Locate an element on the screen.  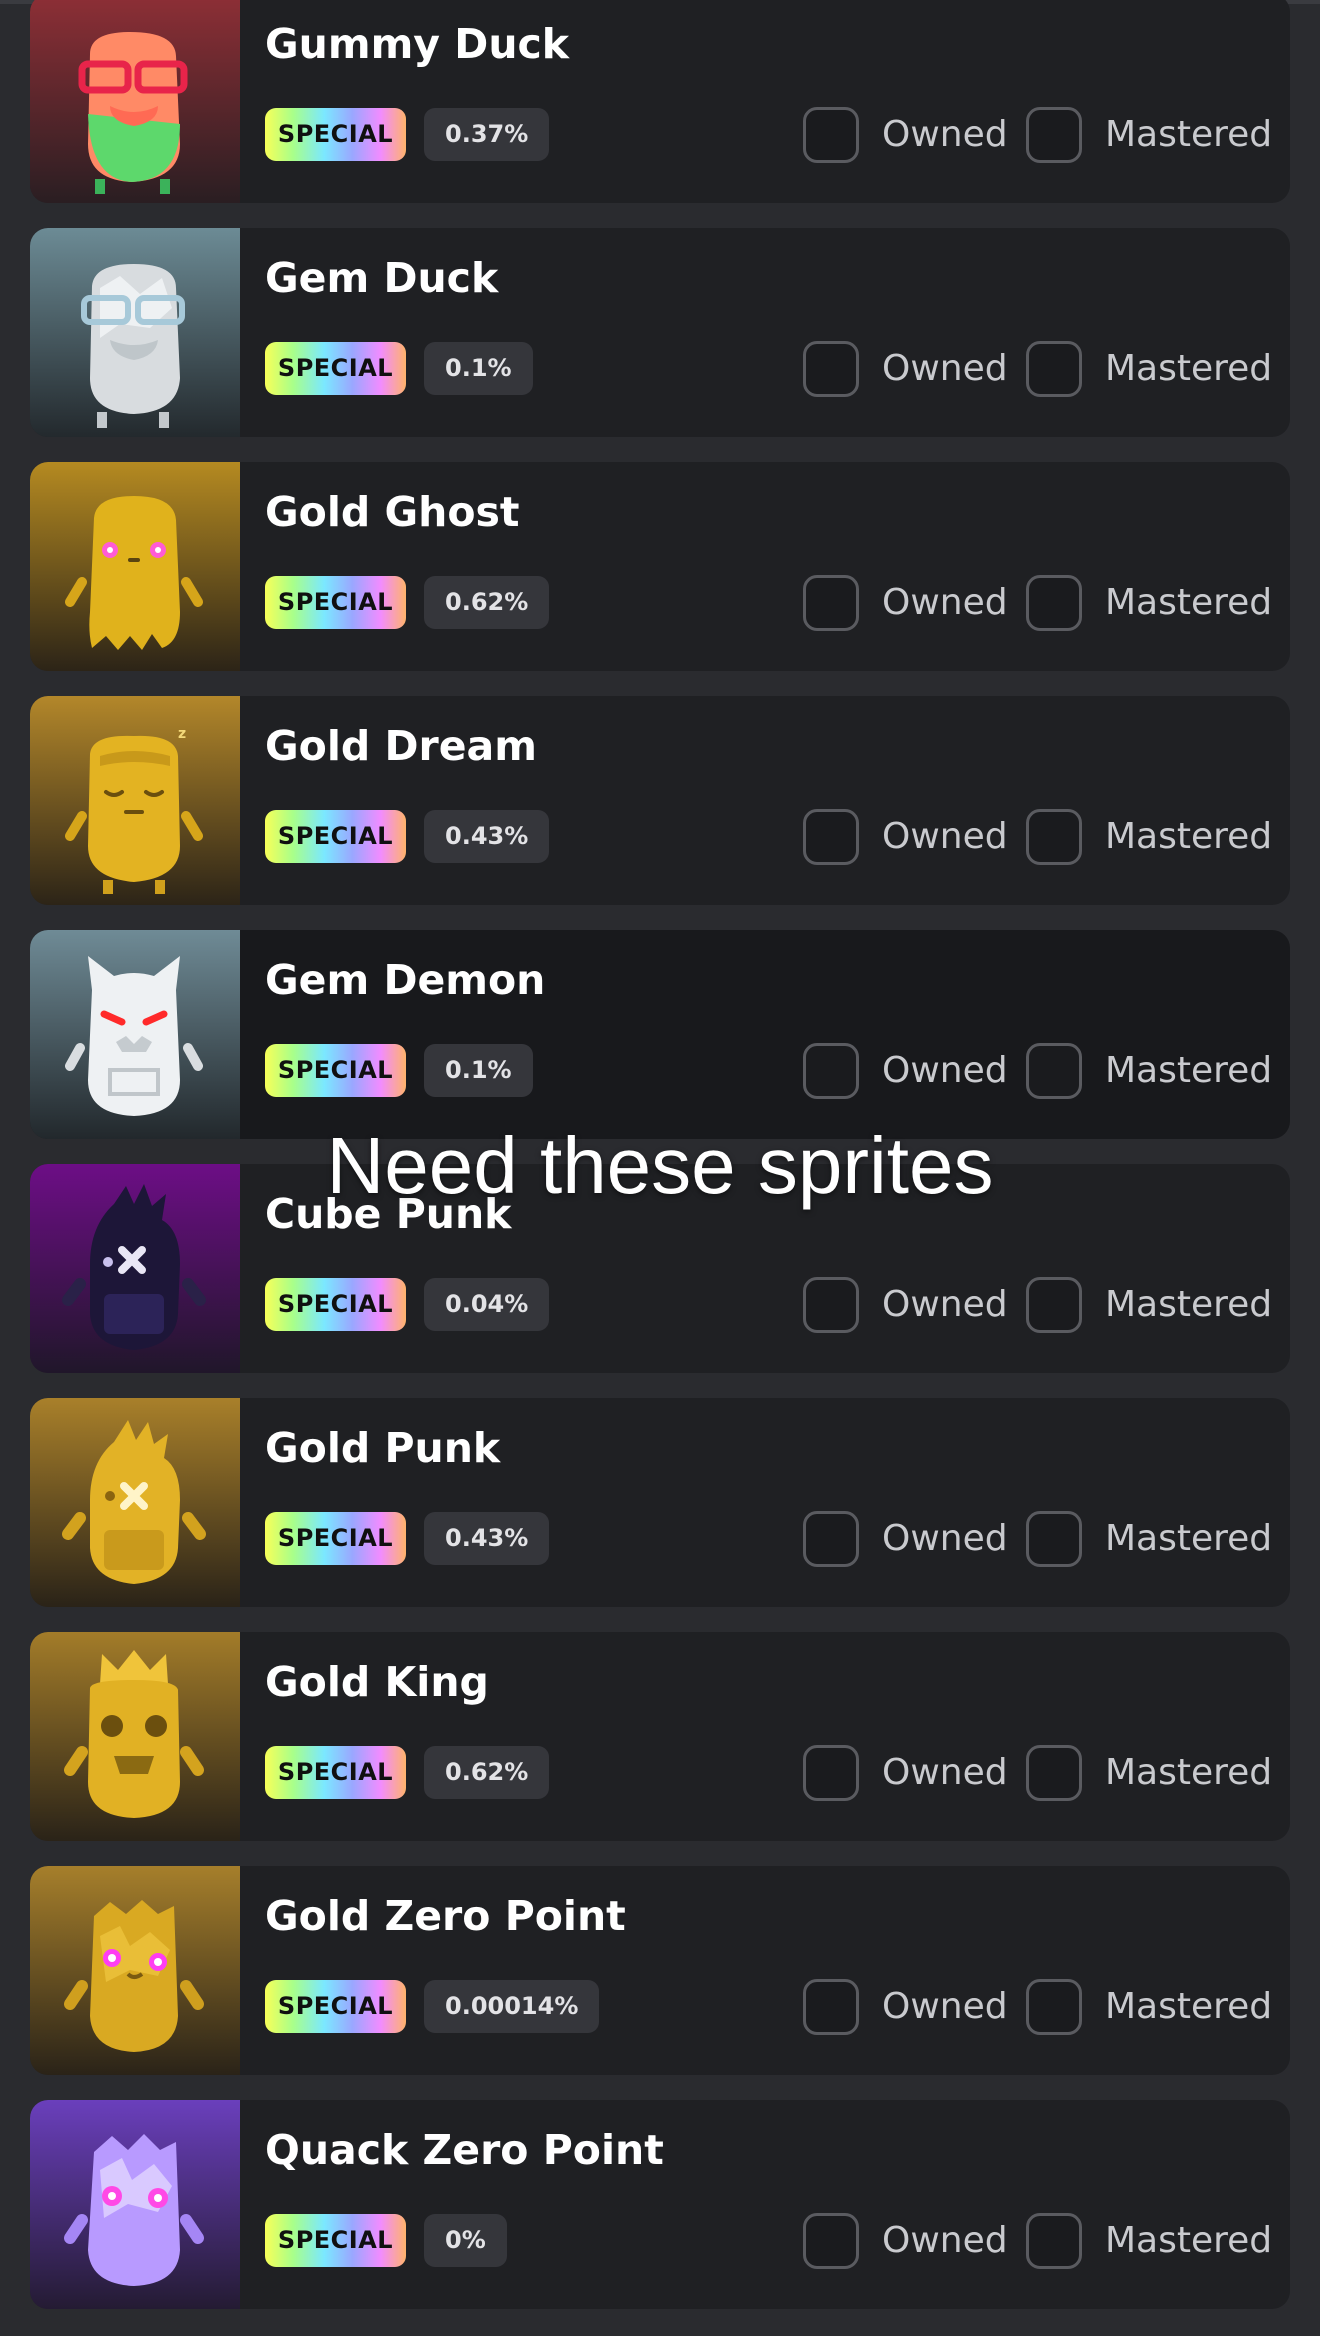
sprite-thumbnail: z is located at coordinates (135, 800).